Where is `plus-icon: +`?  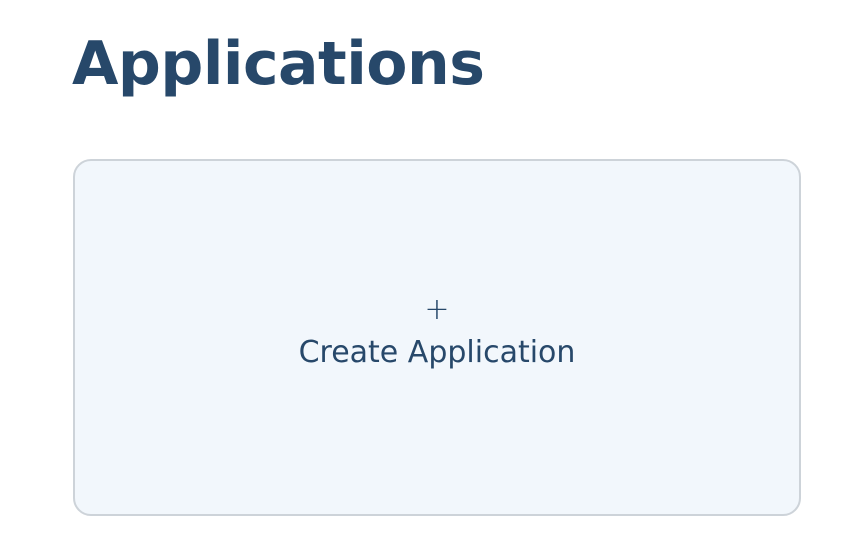 plus-icon: + is located at coordinates (437, 309).